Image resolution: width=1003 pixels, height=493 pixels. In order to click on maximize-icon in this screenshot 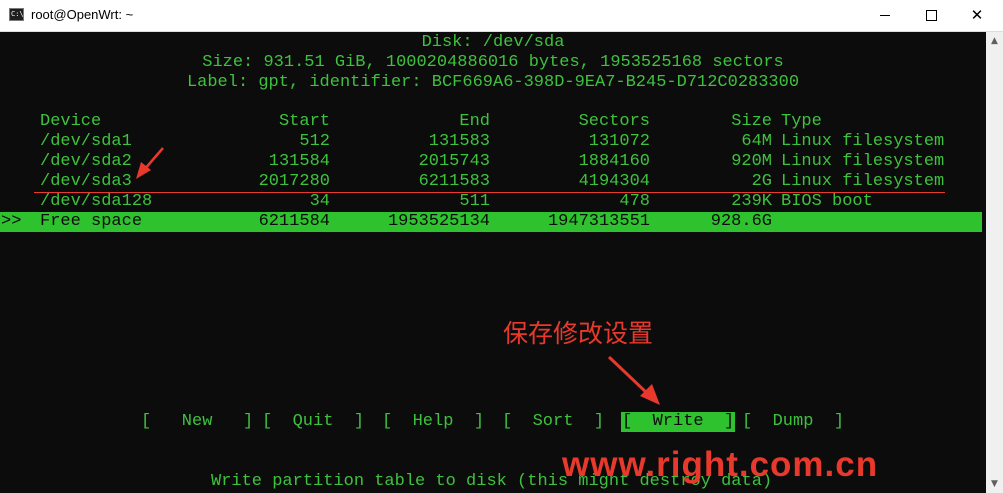, I will do `click(931, 15)`.